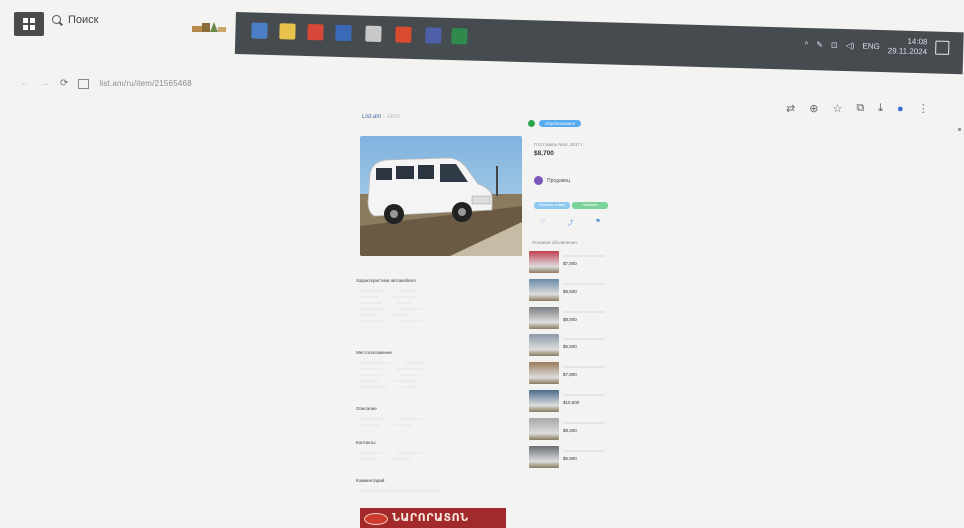 The height and width of the screenshot is (528, 964). I want to click on explorer-icon, so click(259, 30).